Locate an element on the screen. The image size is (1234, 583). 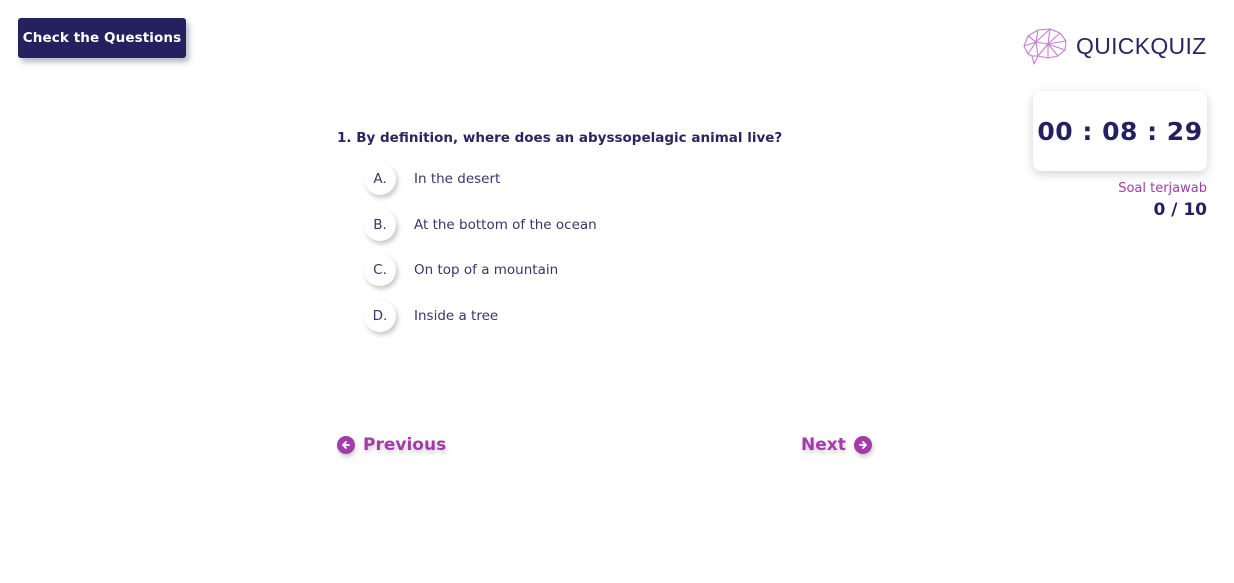
option-letter-badge: D. is located at coordinates (380, 315).